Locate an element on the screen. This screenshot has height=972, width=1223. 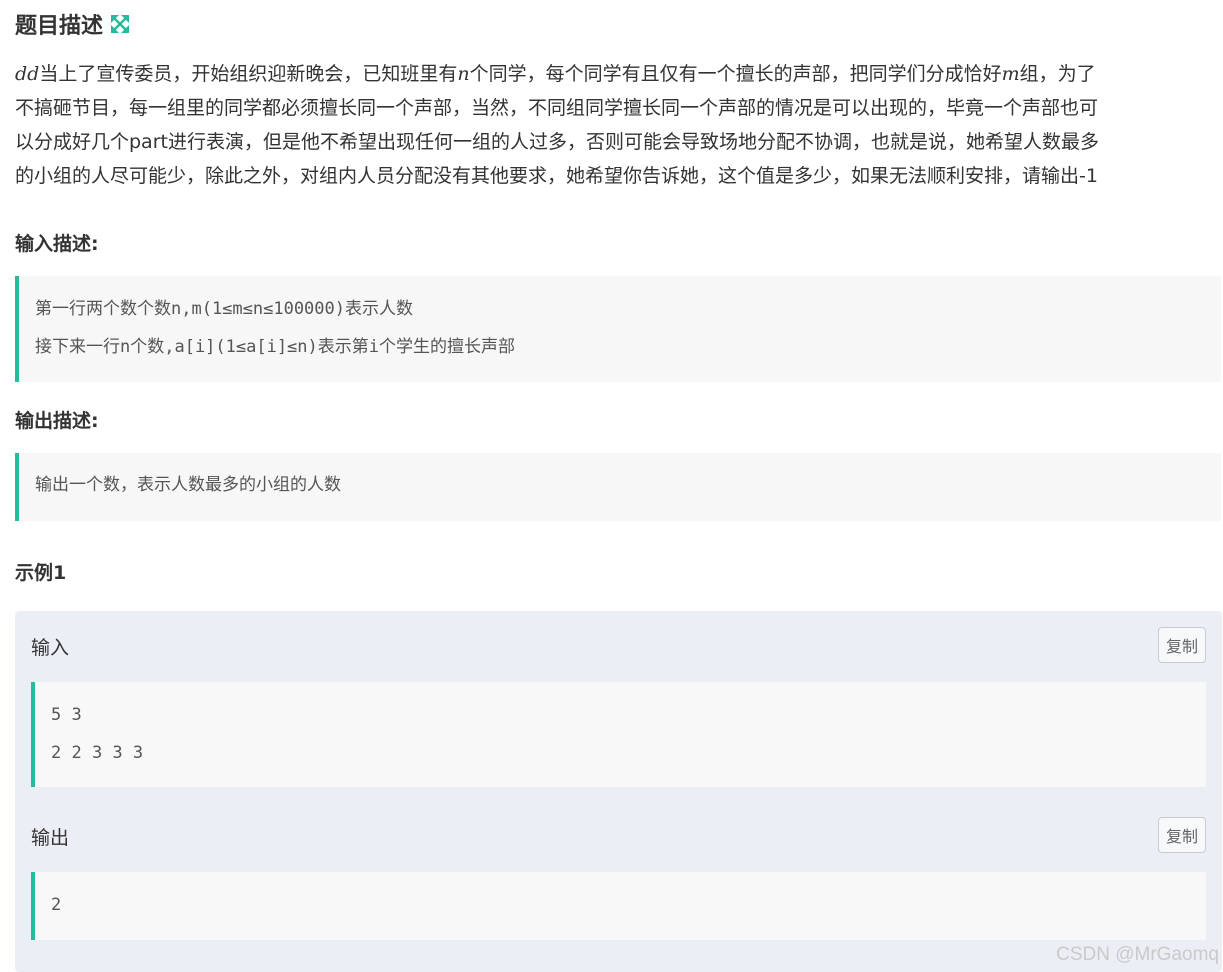
code-line: 5 3 is located at coordinates (66, 715).